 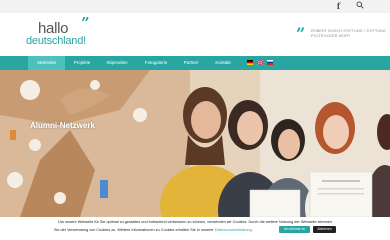 What do you see at coordinates (53, 28) in the screenshot?
I see `logo-text-hallo: hallo` at bounding box center [53, 28].